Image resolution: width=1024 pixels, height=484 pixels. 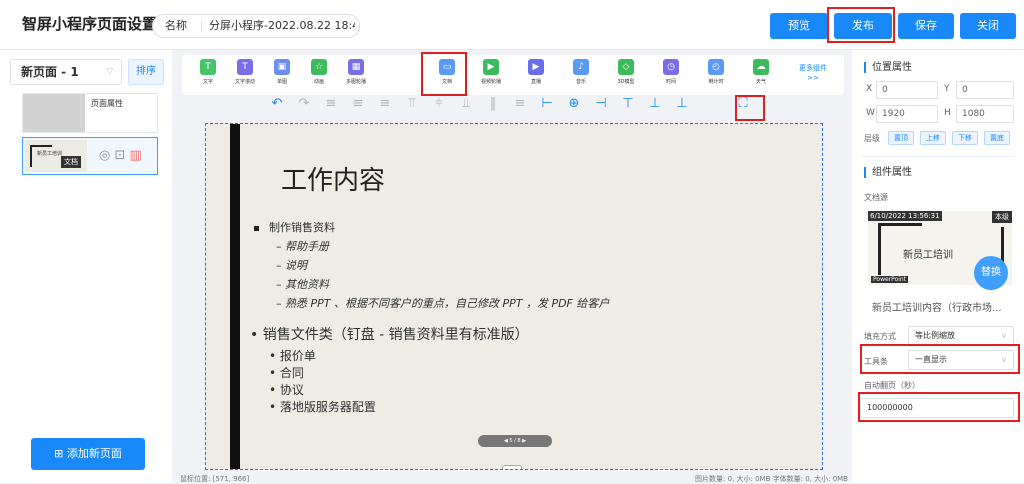 I want to click on tool-animation: ☆ 动画, so click(x=319, y=71).